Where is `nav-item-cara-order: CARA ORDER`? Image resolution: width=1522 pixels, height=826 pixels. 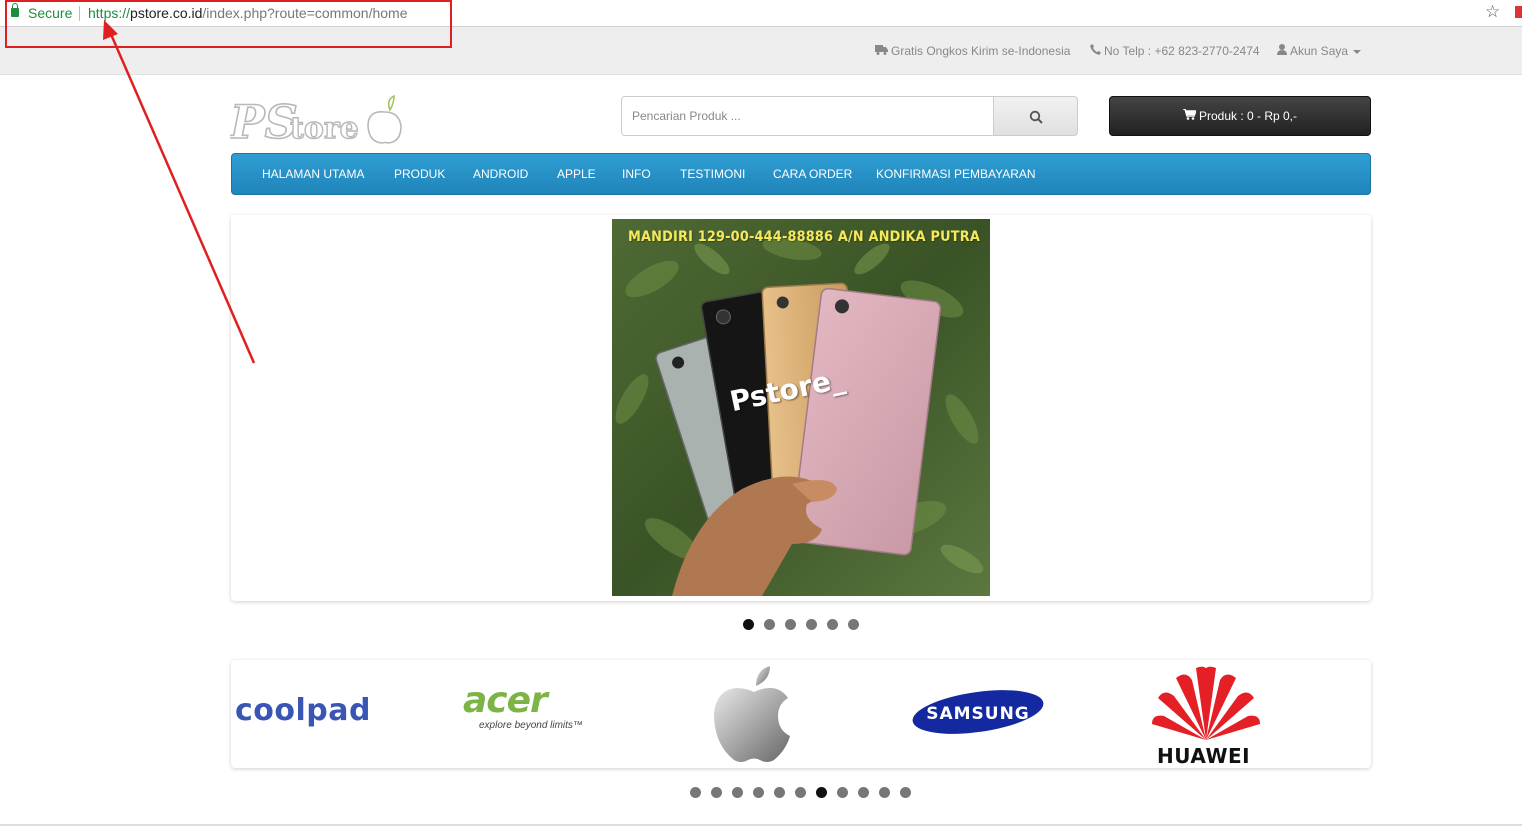
nav-item-cara-order: CARA ORDER is located at coordinates (812, 174).